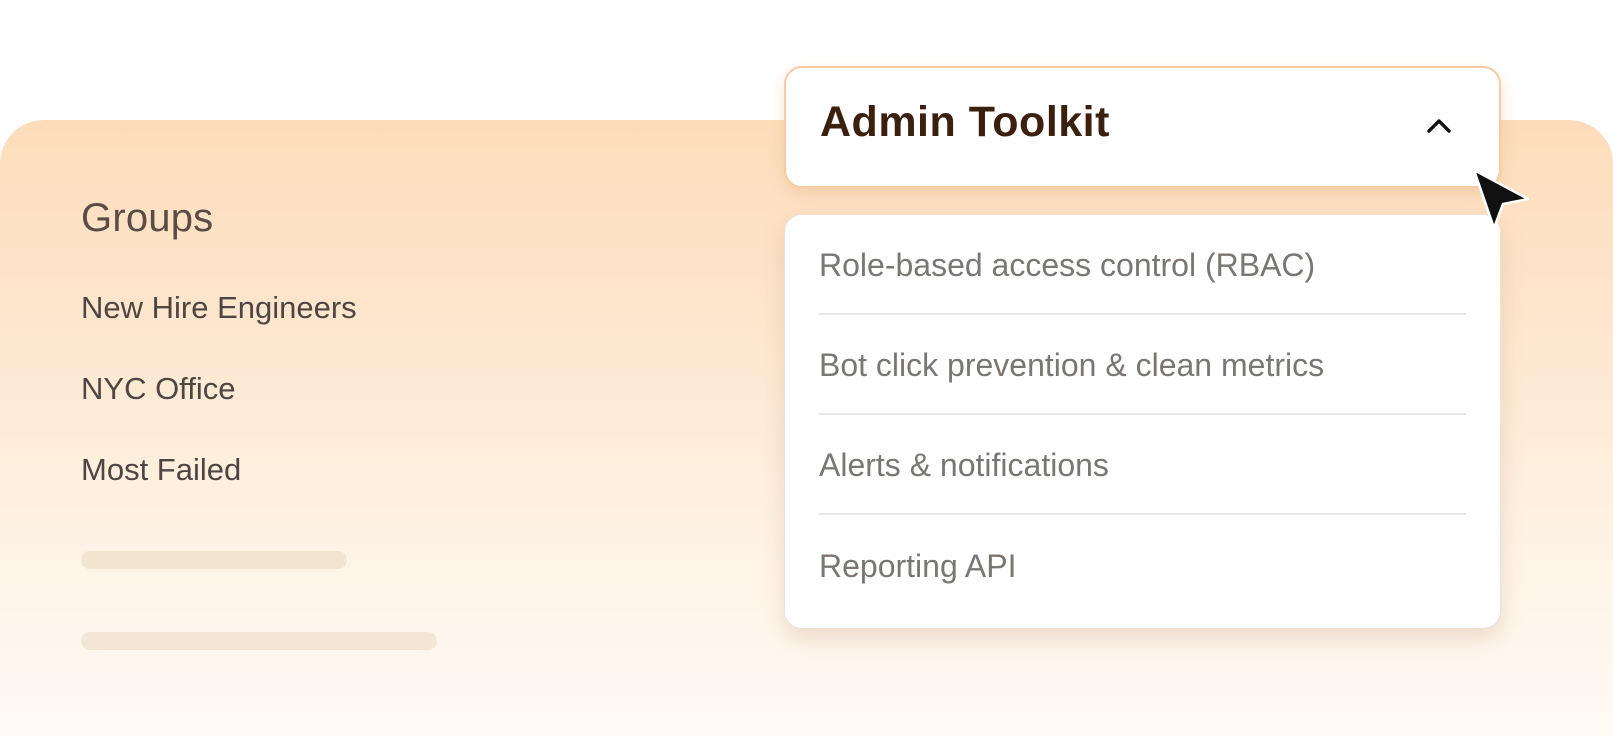 This screenshot has height=736, width=1613. I want to click on group-item-nyc-office: NYC Office, so click(341, 411).